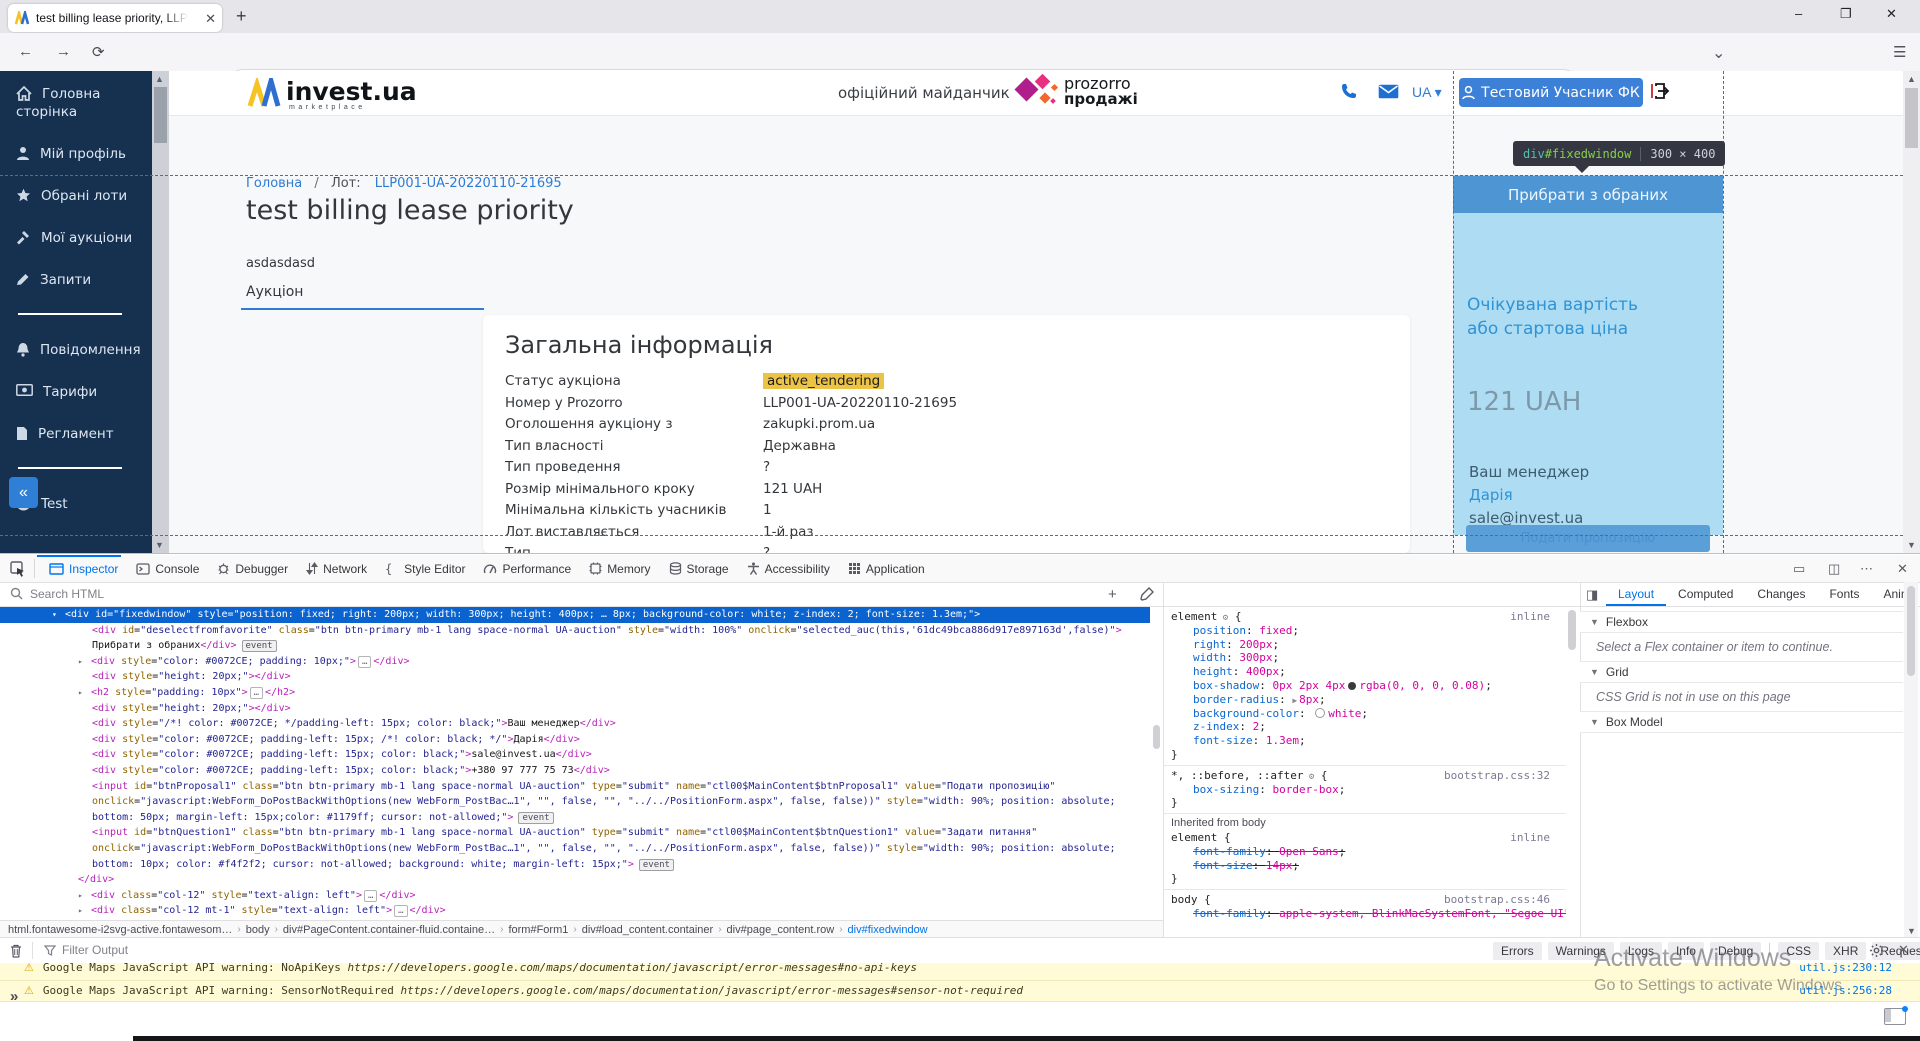 This screenshot has height=1041, width=1920. Describe the element at coordinates (1349, 91) in the screenshot. I see `phone-icon` at that location.